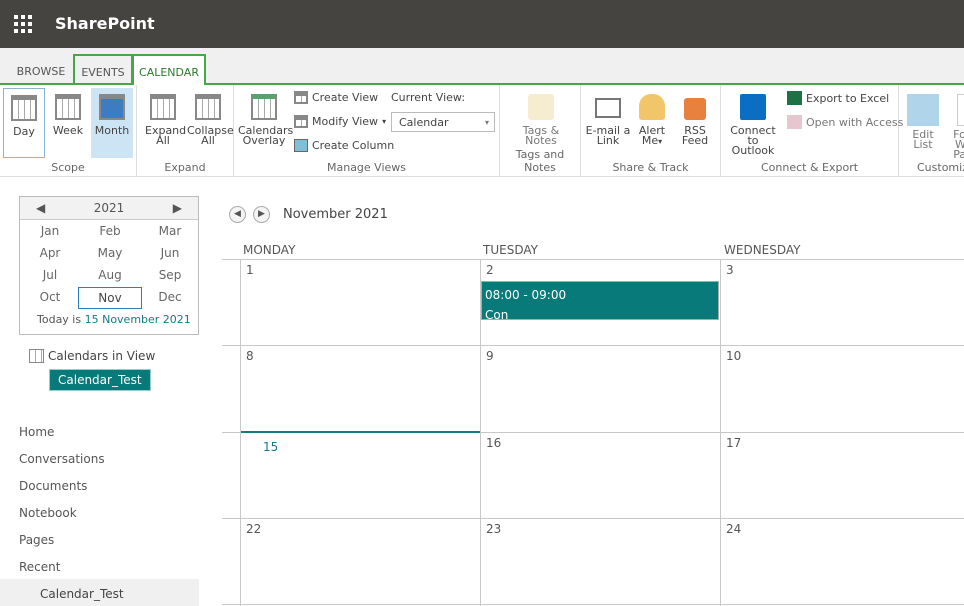  Describe the element at coordinates (103, 69) in the screenshot. I see `tab-events: EVENTS` at that location.